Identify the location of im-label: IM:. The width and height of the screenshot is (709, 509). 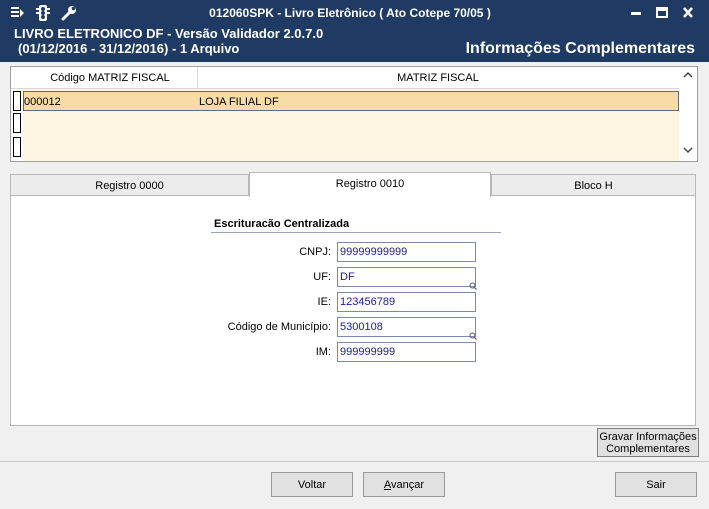
(323, 352).